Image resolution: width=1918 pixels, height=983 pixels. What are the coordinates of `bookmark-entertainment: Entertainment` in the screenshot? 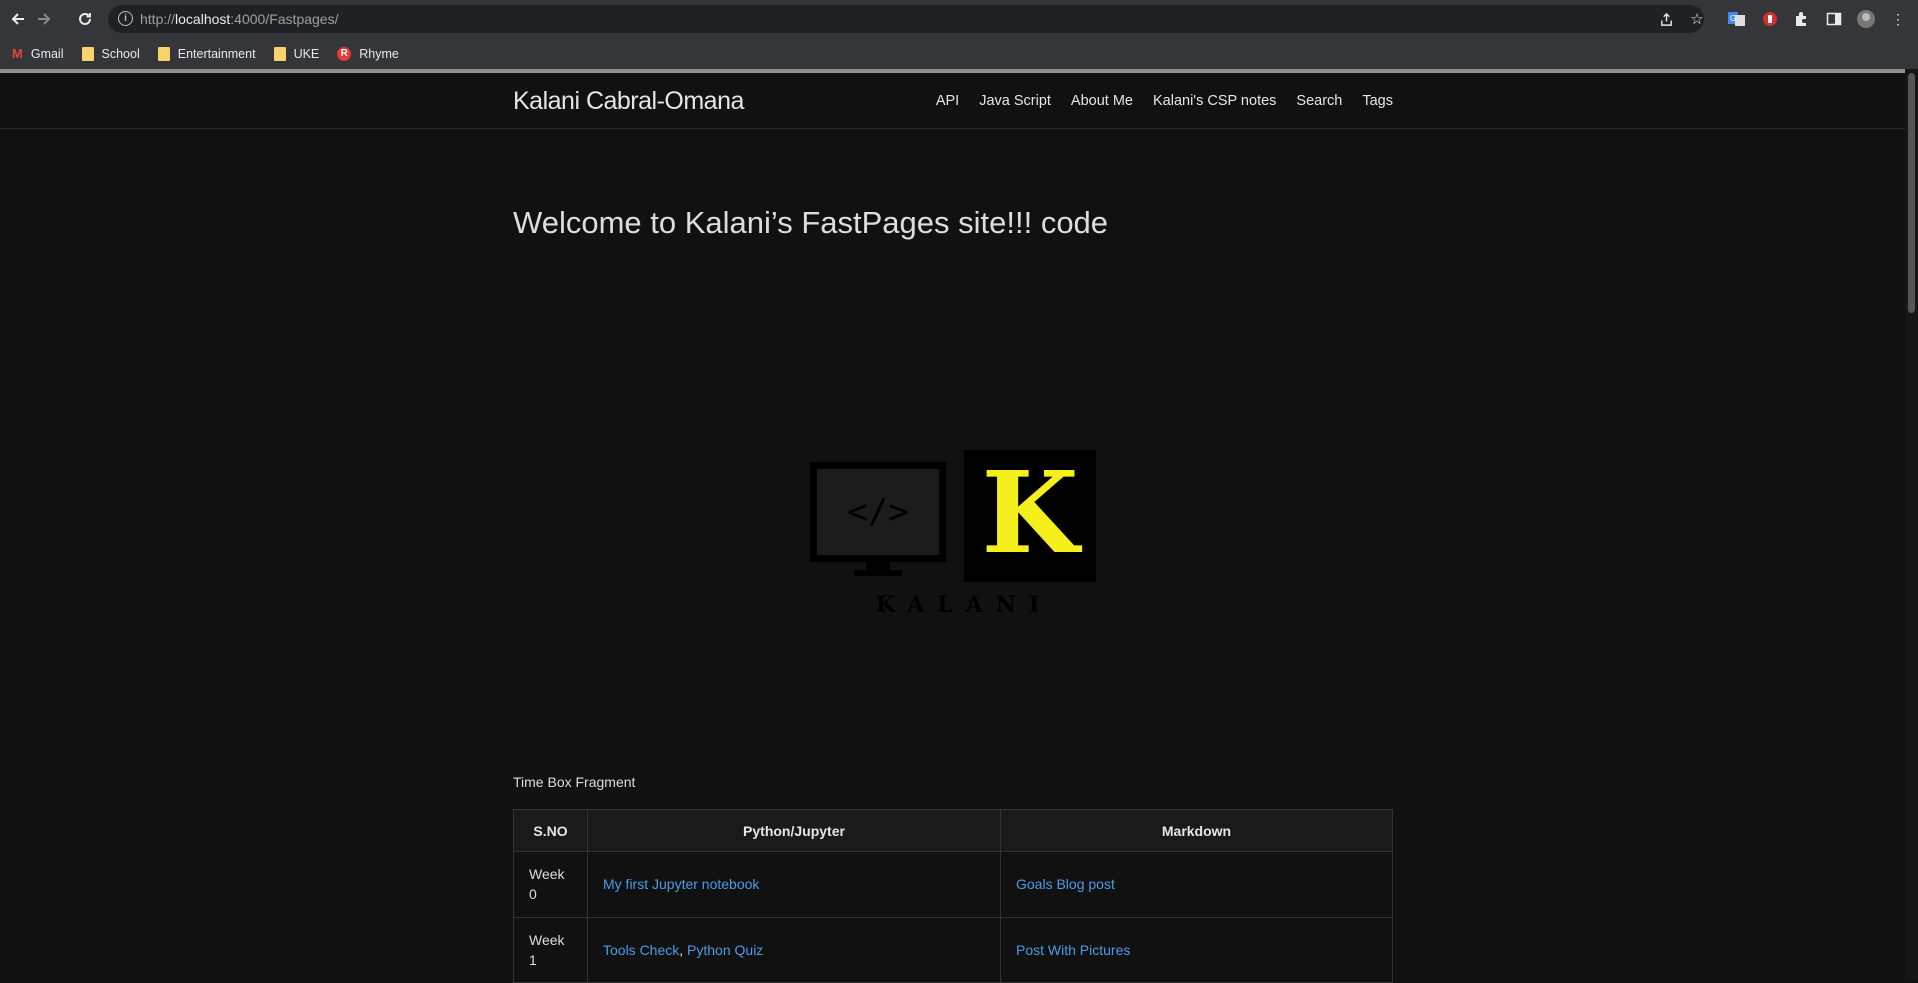 It's located at (206, 53).